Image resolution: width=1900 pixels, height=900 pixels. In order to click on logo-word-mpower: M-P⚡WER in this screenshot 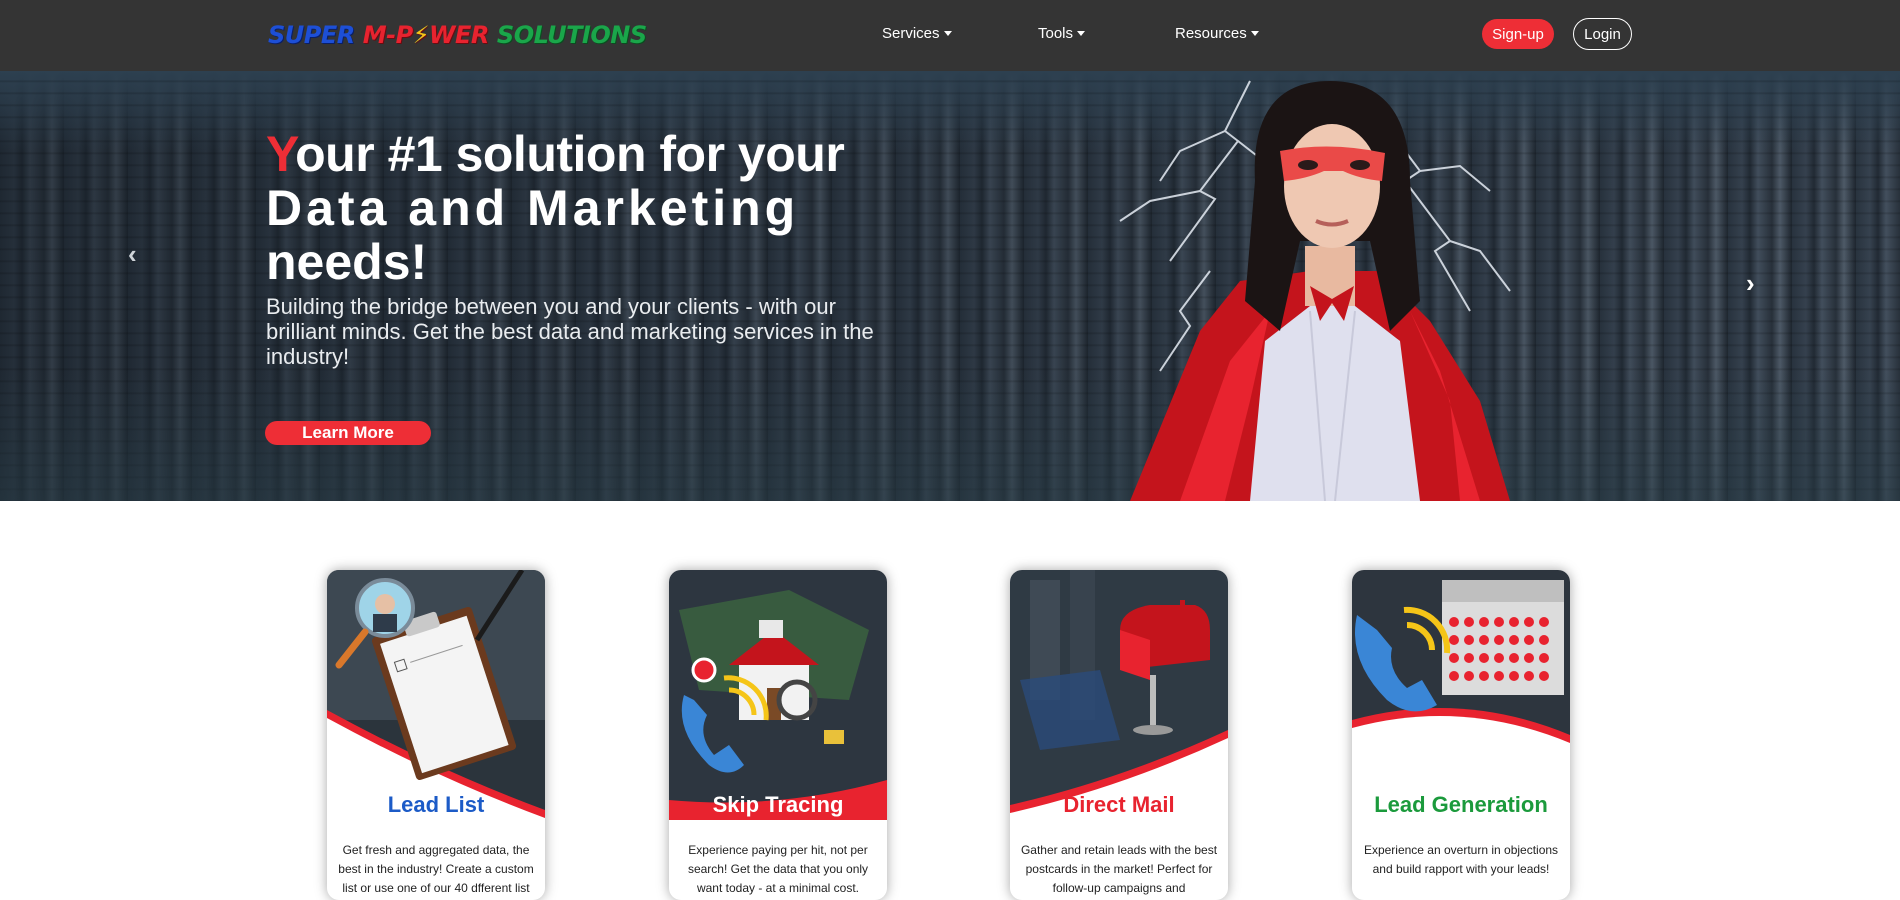, I will do `click(426, 35)`.